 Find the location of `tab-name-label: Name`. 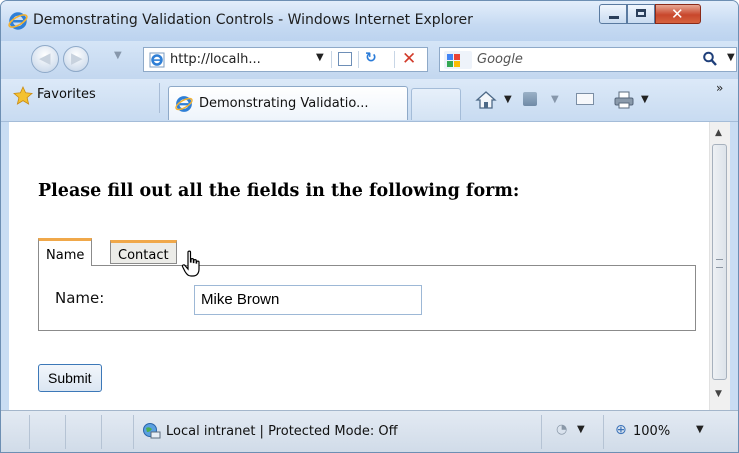

tab-name-label: Name is located at coordinates (65, 255).